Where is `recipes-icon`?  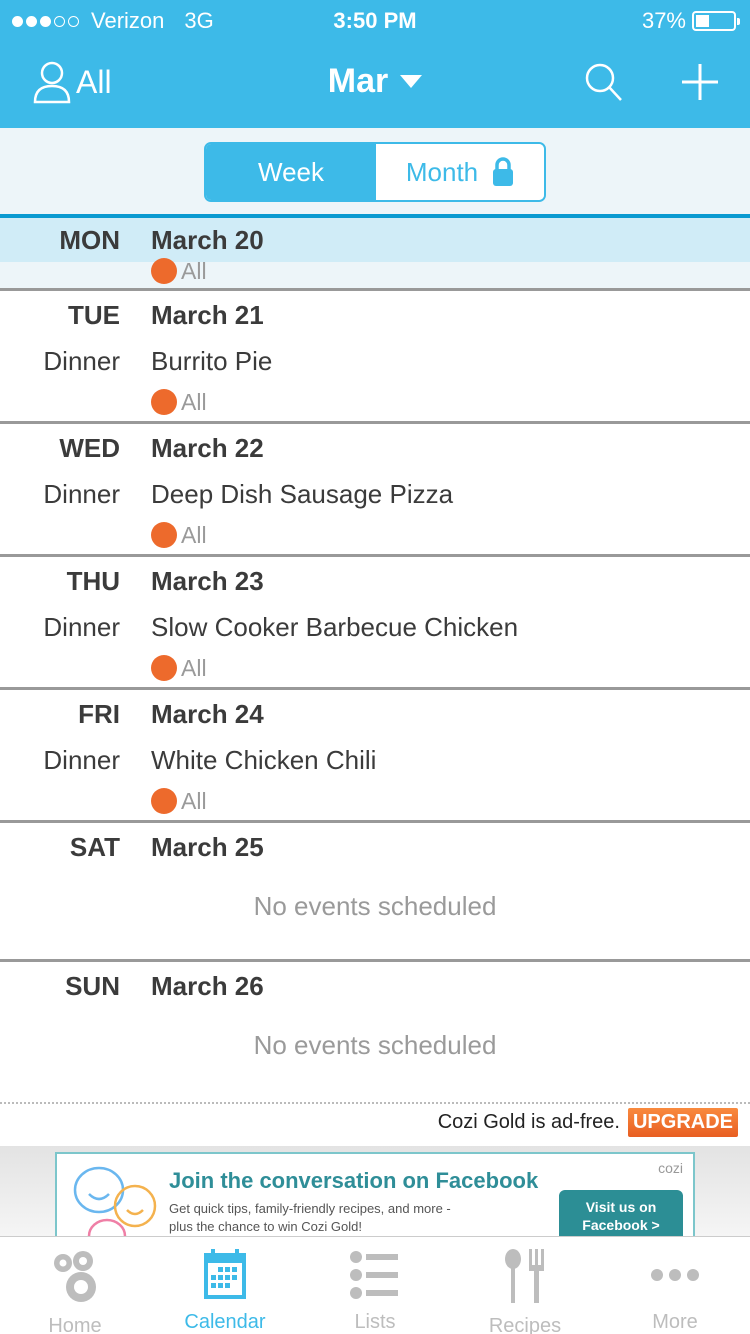
recipes-icon is located at coordinates (524, 1276).